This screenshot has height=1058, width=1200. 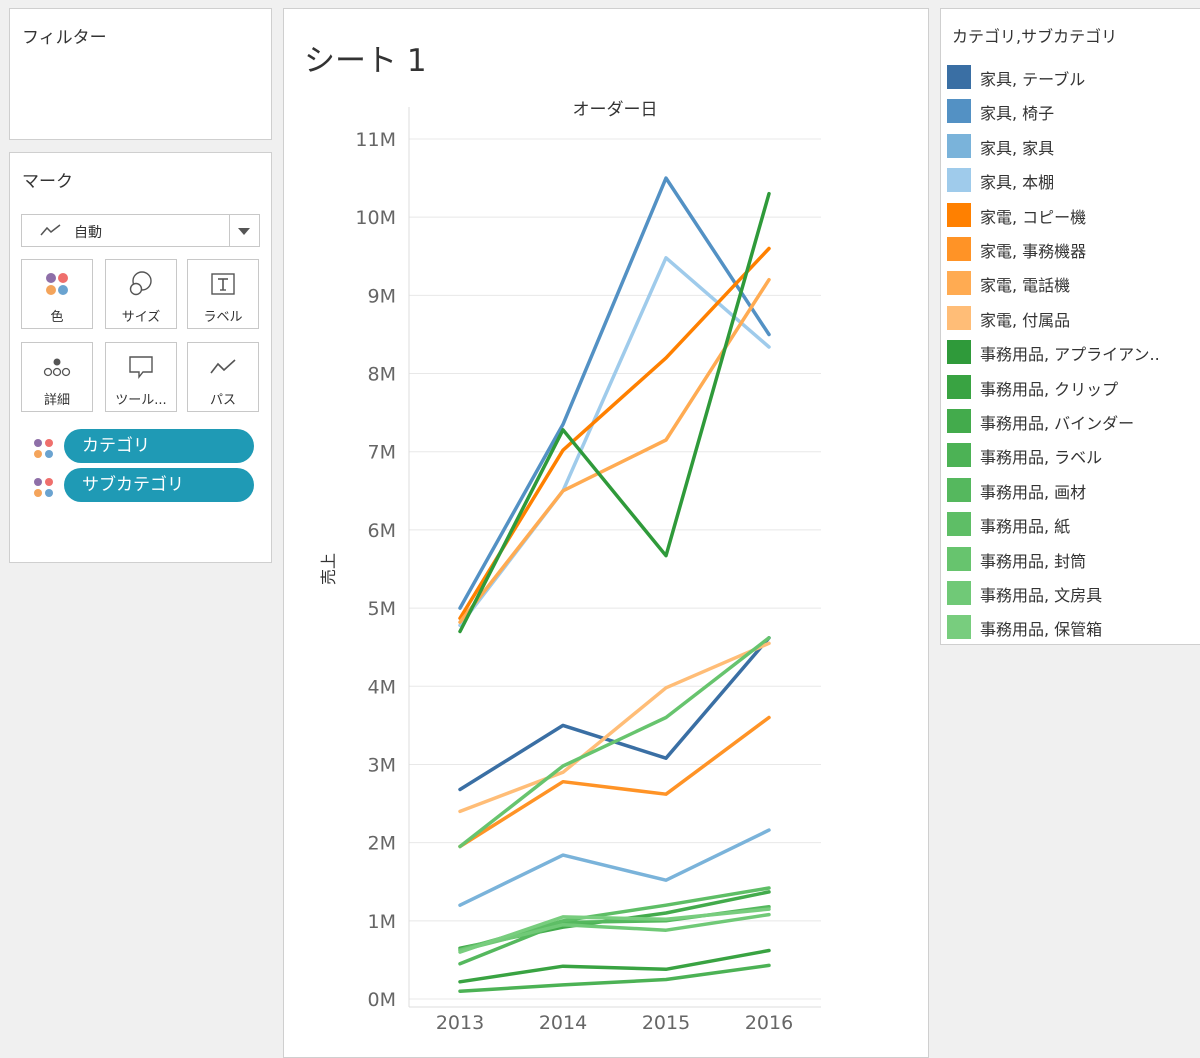 What do you see at coordinates (1033, 217) in the screenshot?
I see `legend-label: 家電, コピー機` at bounding box center [1033, 217].